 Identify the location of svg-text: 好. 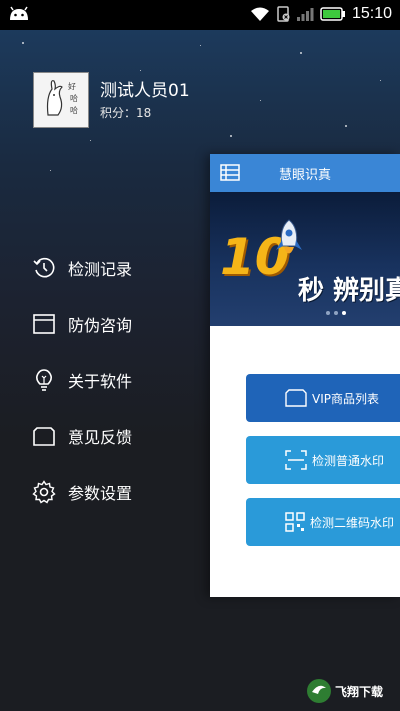
(72, 86).